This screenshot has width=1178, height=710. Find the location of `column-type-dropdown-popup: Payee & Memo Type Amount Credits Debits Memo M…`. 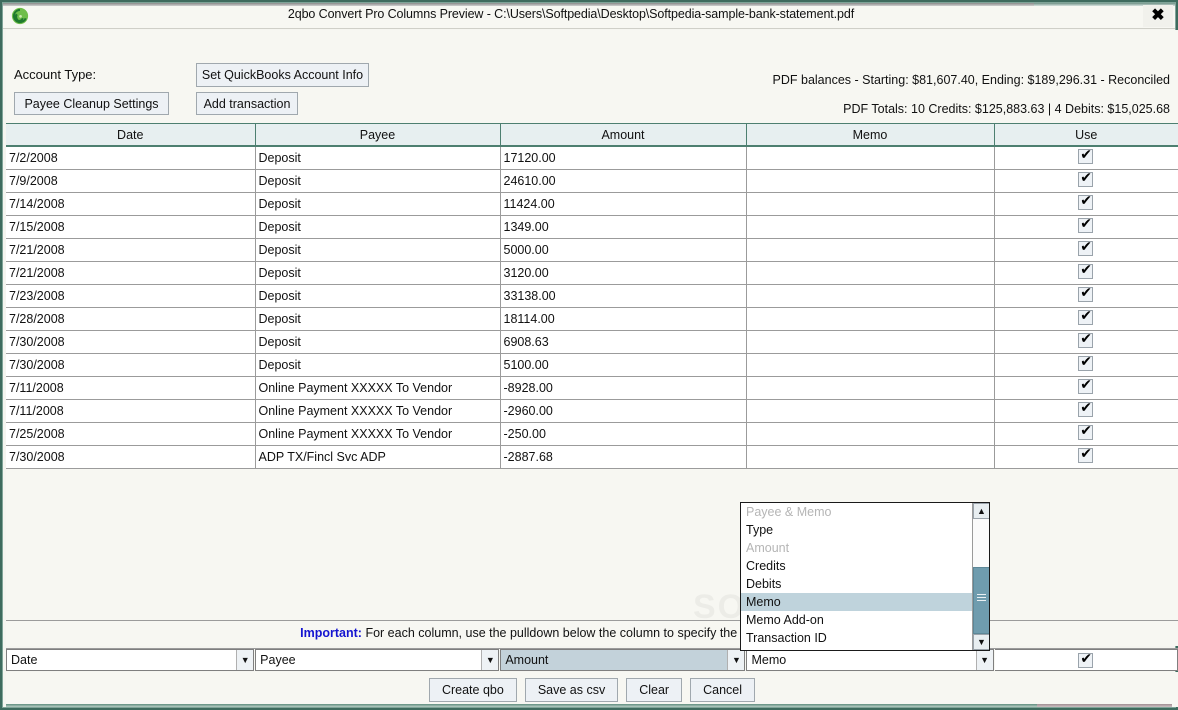

column-type-dropdown-popup: Payee & Memo Type Amount Credits Debits Memo M… is located at coordinates (865, 576).